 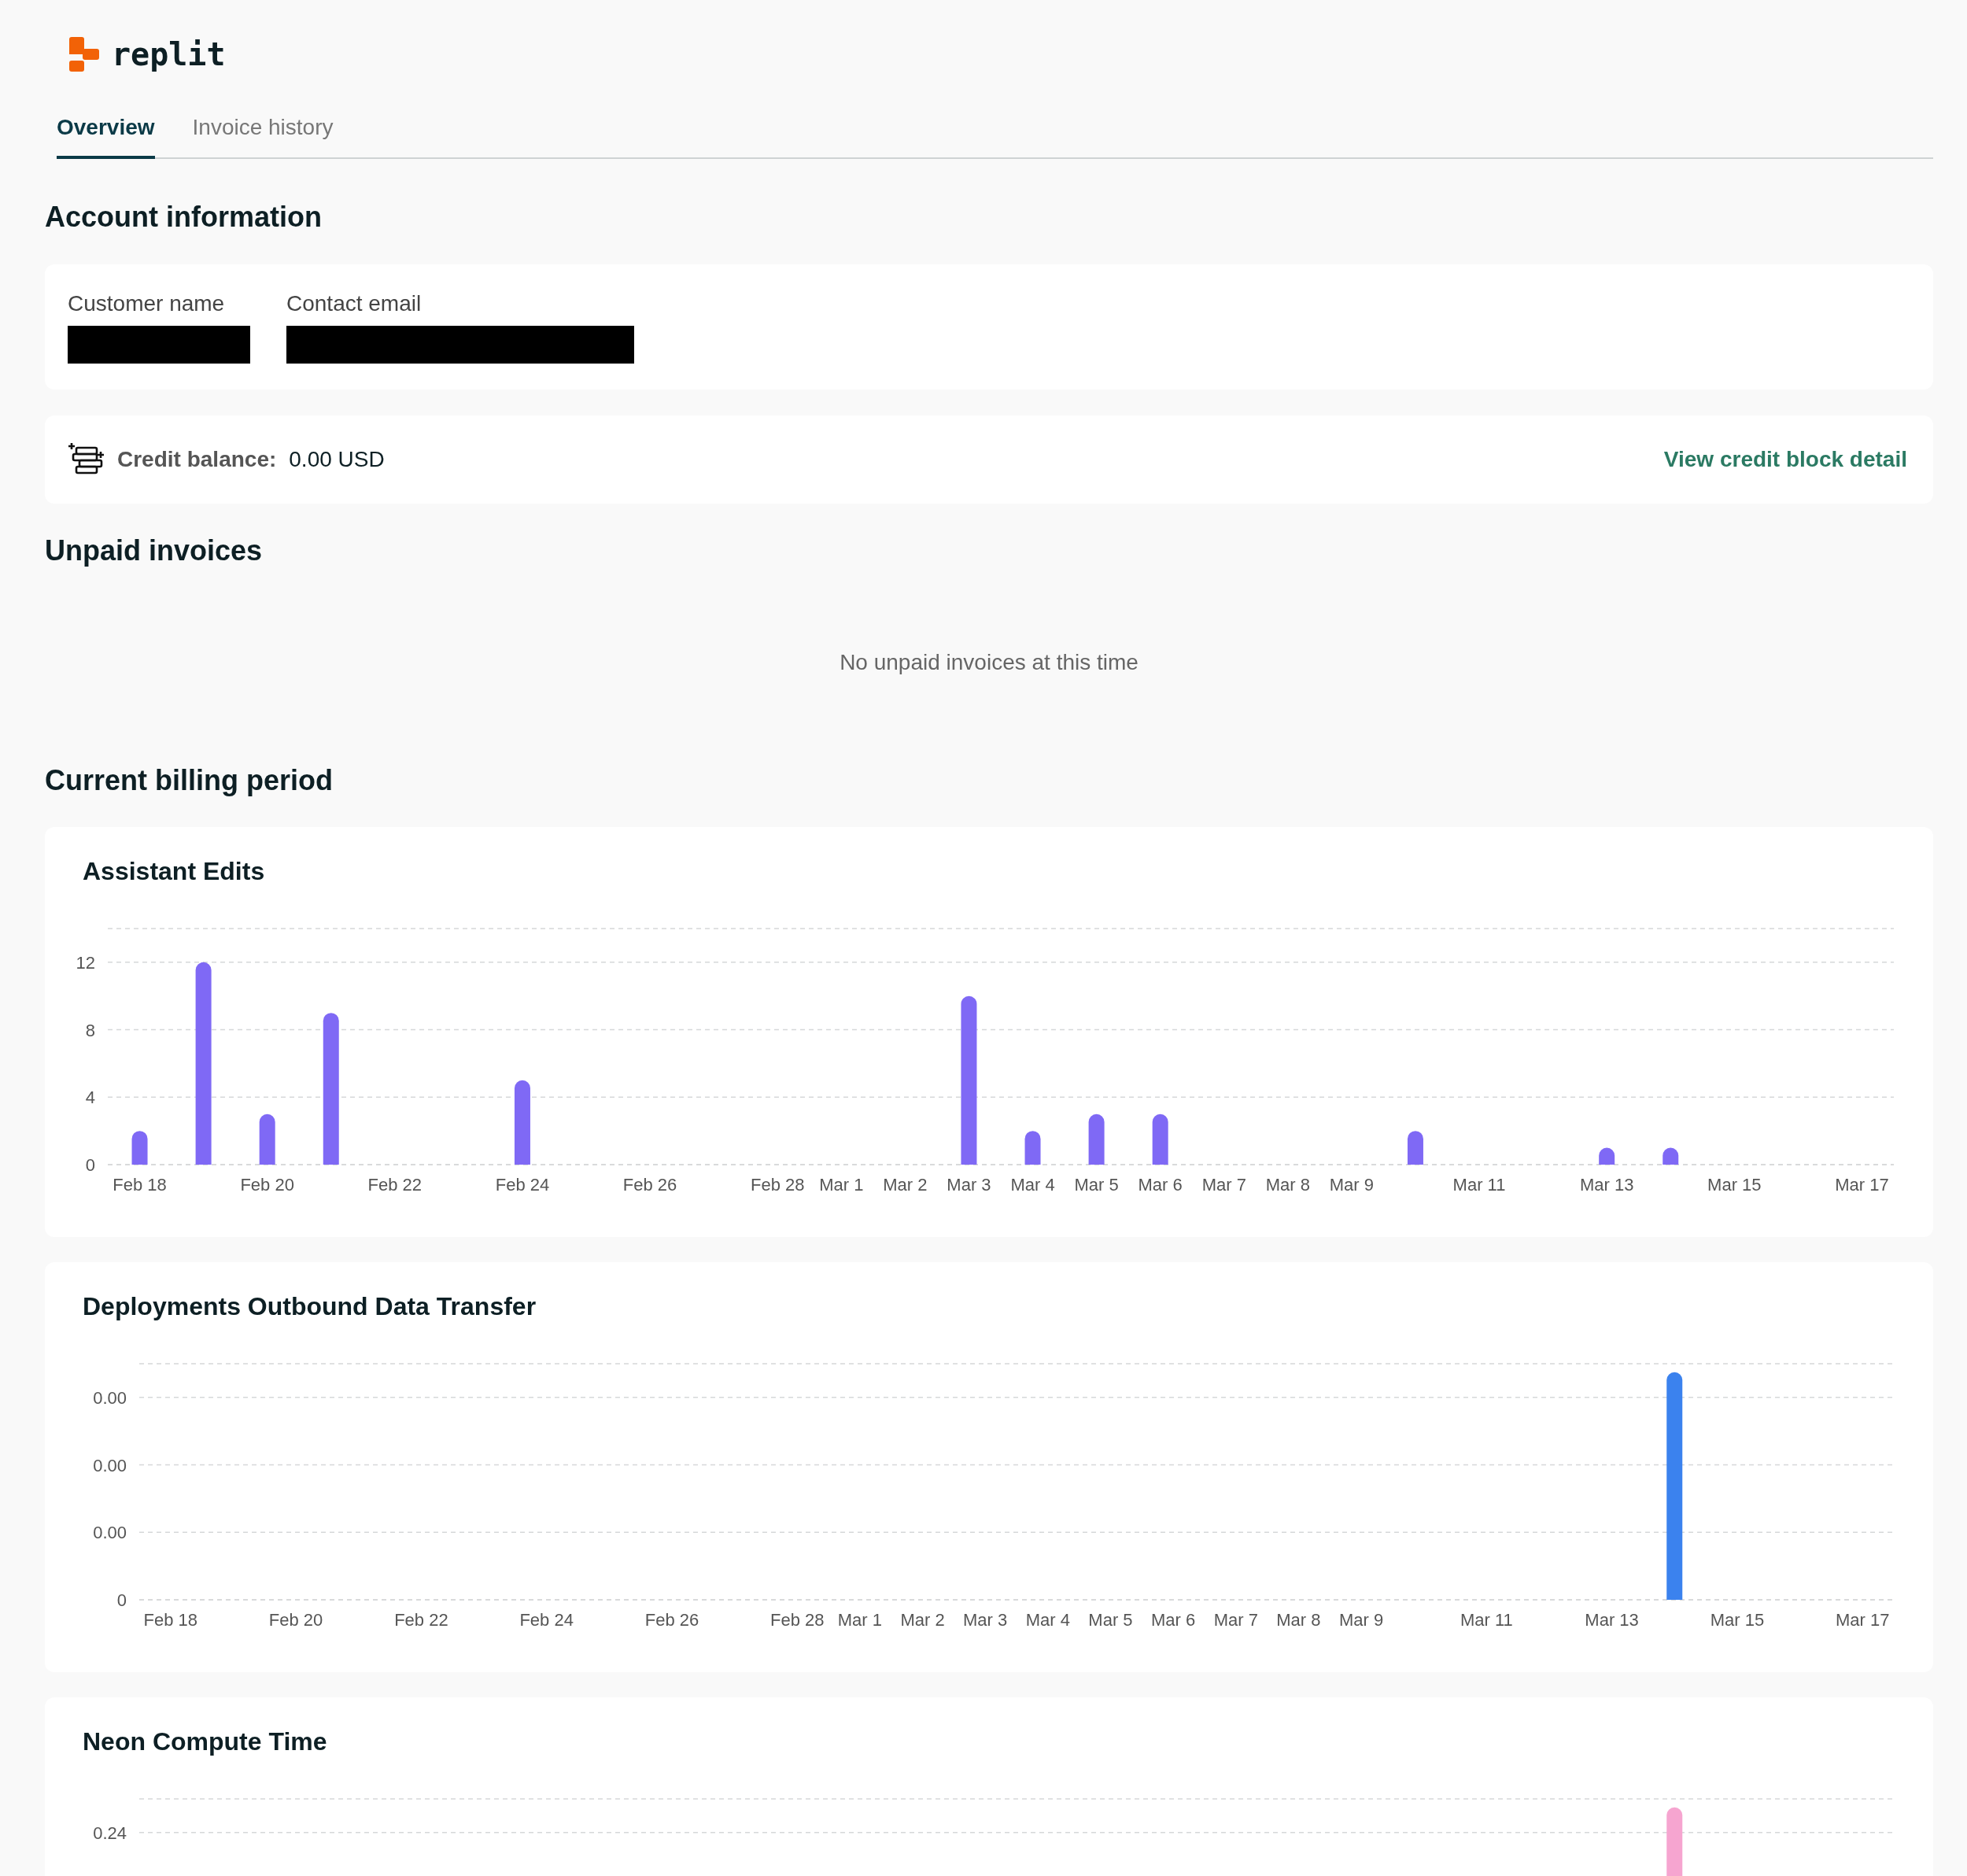 What do you see at coordinates (197, 460) in the screenshot?
I see `credit-label: Credit balance:` at bounding box center [197, 460].